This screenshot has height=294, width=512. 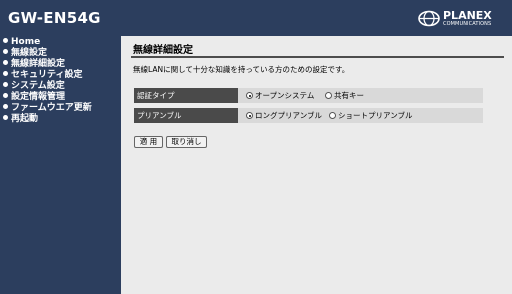 What do you see at coordinates (38, 86) in the screenshot?
I see `sidebar-item-label: システム設定` at bounding box center [38, 86].